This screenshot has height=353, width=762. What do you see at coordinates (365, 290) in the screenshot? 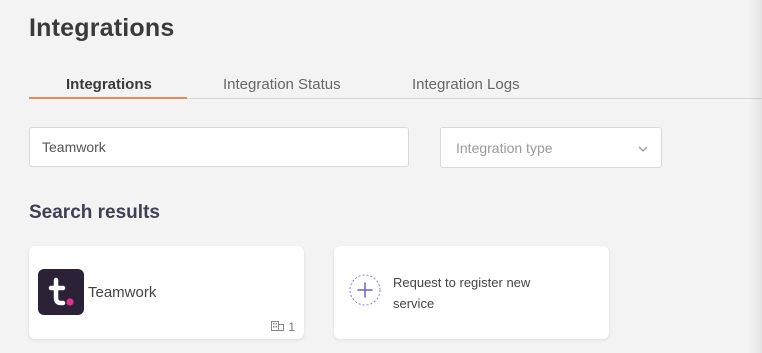
I see `plus-icon` at bounding box center [365, 290].